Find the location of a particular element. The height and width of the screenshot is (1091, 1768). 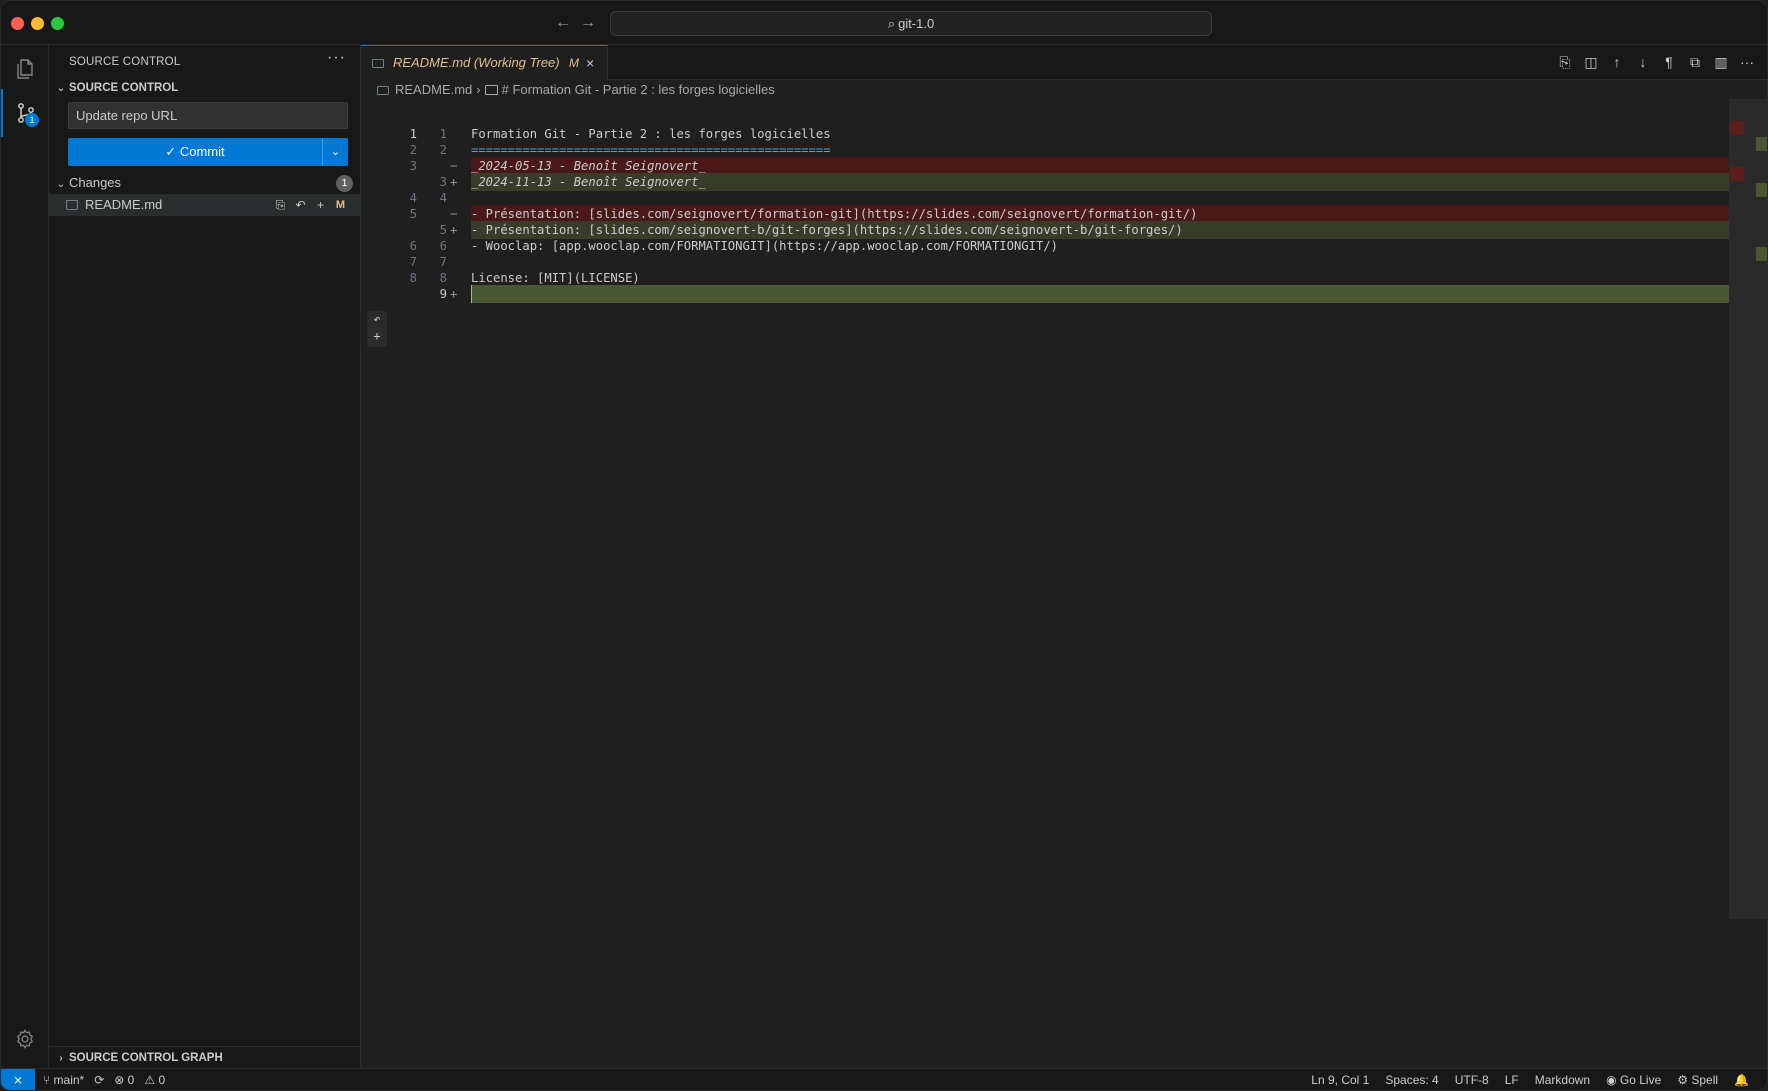

heading-symbol-icon is located at coordinates (491, 90).